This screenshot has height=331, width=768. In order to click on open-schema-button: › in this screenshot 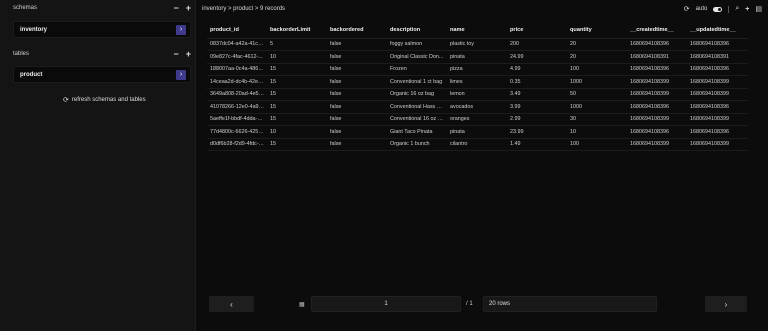, I will do `click(181, 29)`.